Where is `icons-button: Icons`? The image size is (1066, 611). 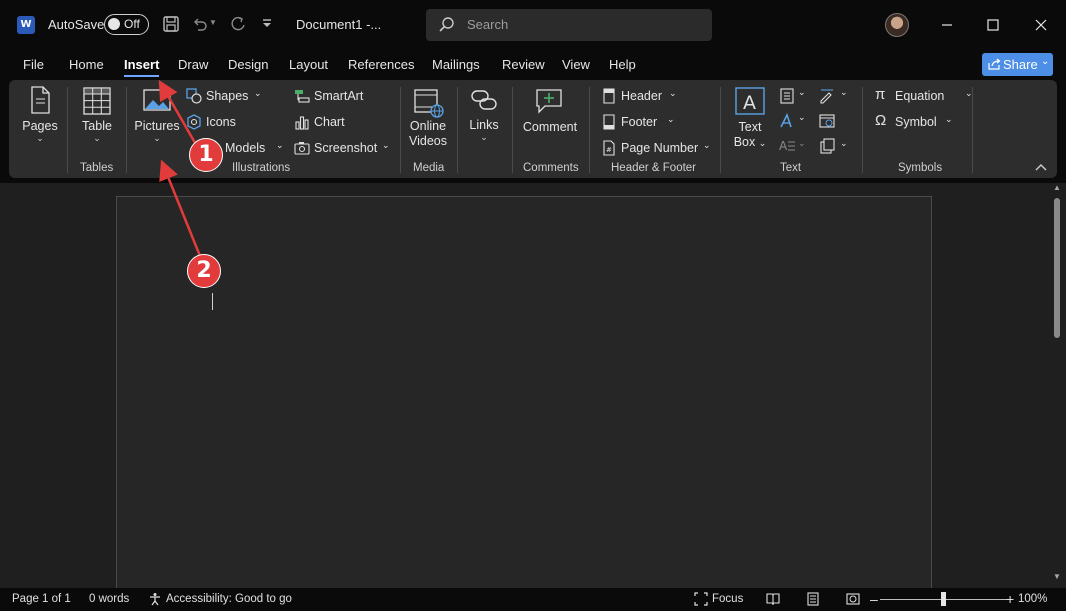 icons-button: Icons is located at coordinates (218, 123).